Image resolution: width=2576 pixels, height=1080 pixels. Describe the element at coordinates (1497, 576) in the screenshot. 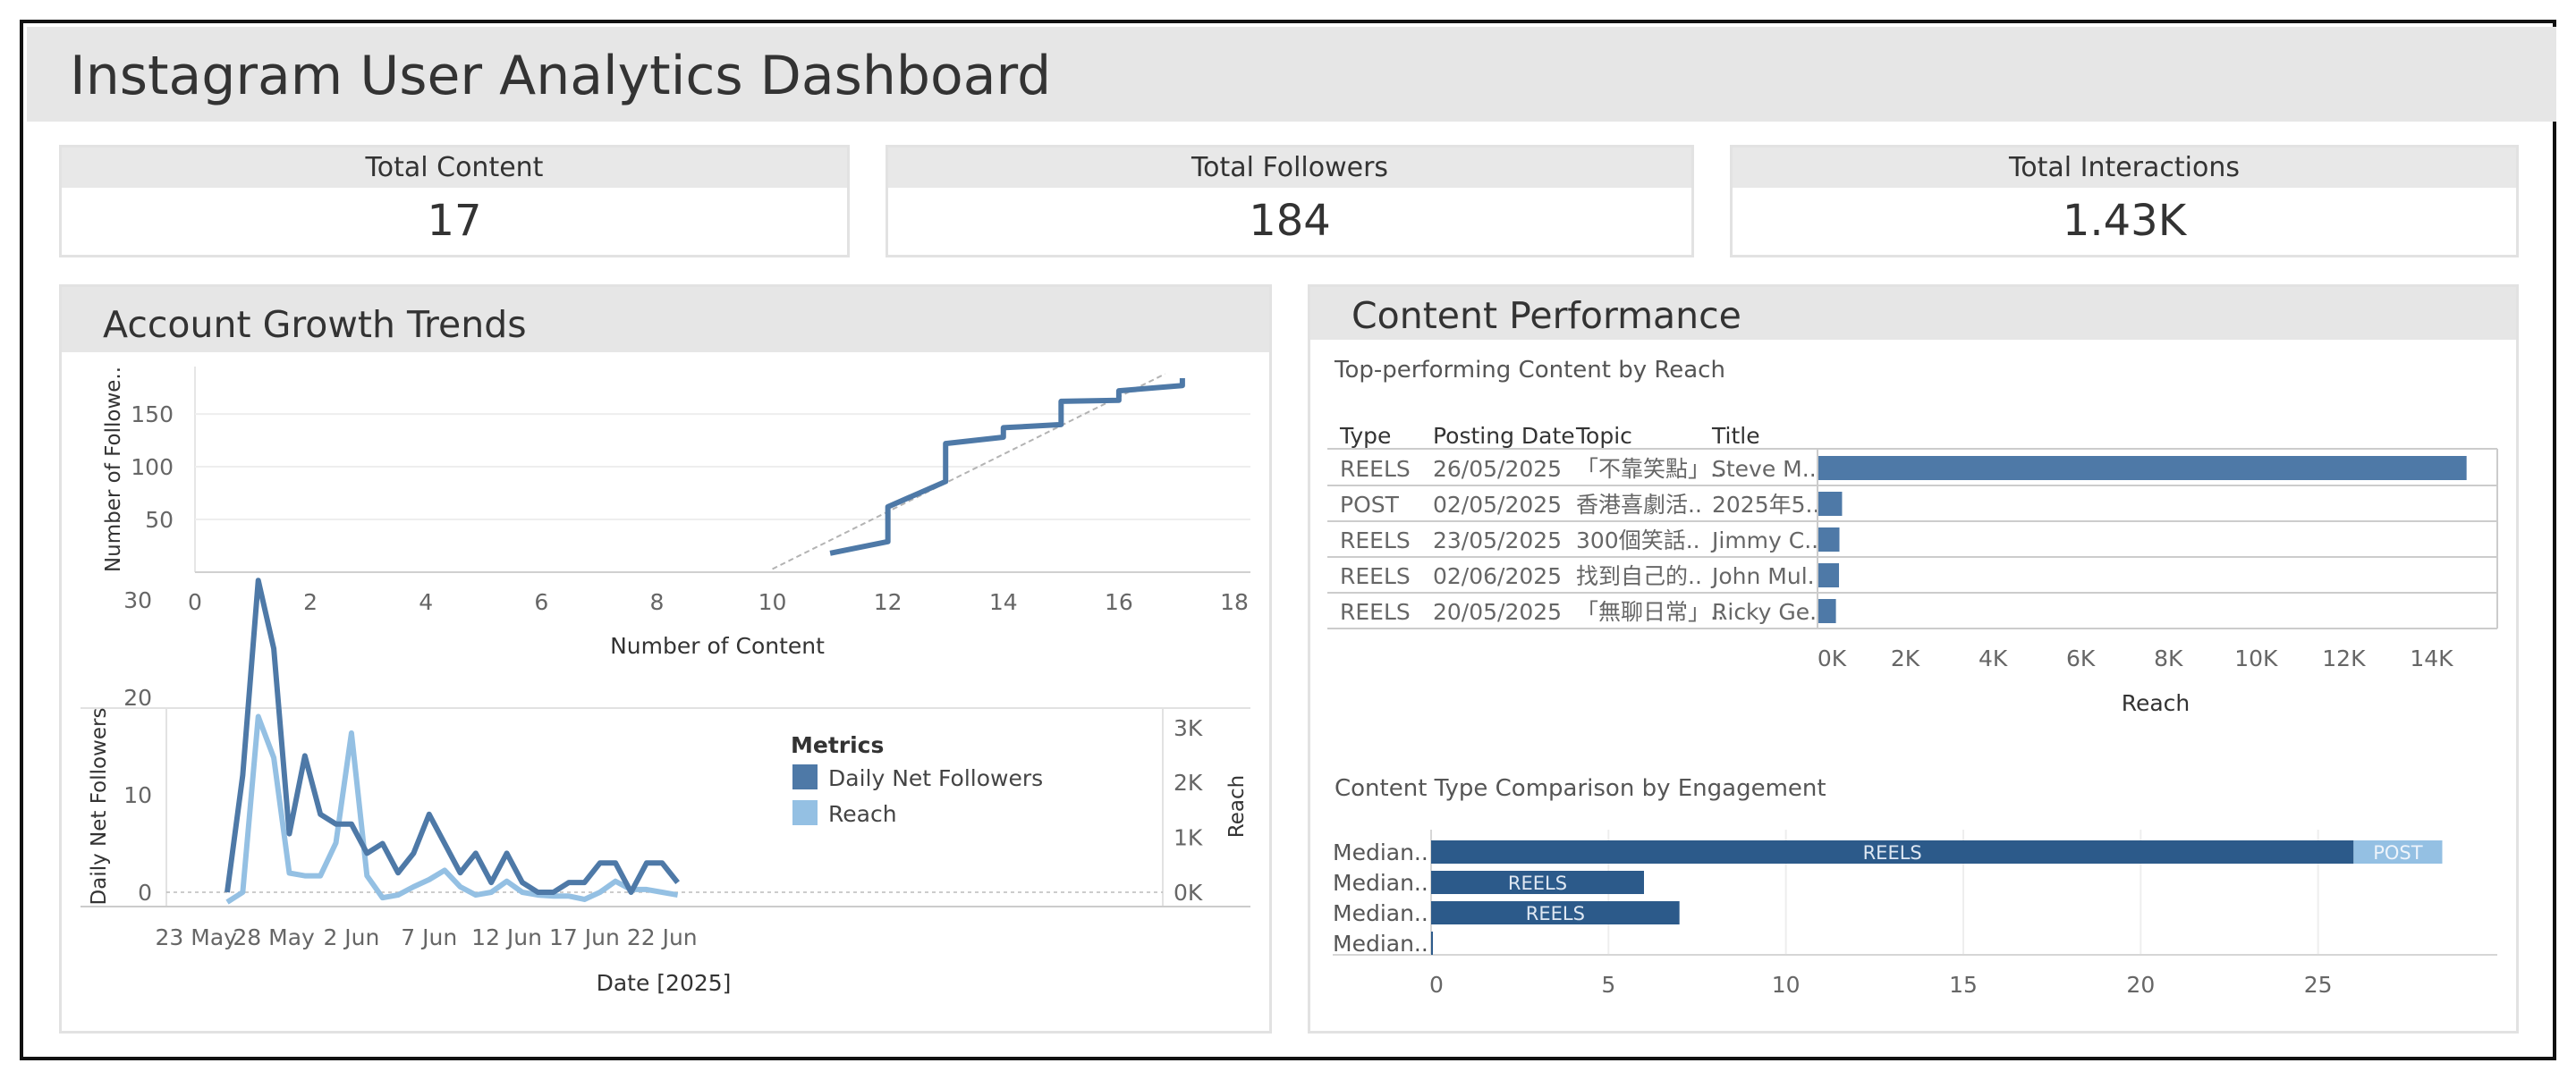

I see `cell-date: 02/06/2025` at that location.